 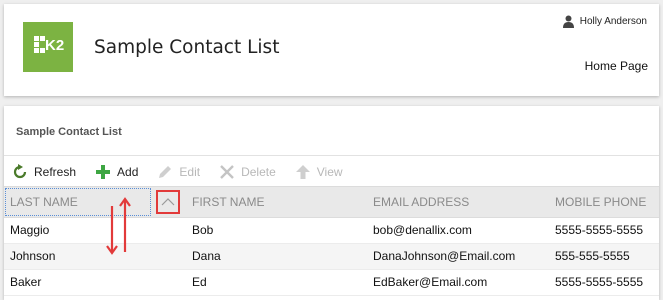 I want to click on cell-first-name: Bob, so click(x=203, y=230).